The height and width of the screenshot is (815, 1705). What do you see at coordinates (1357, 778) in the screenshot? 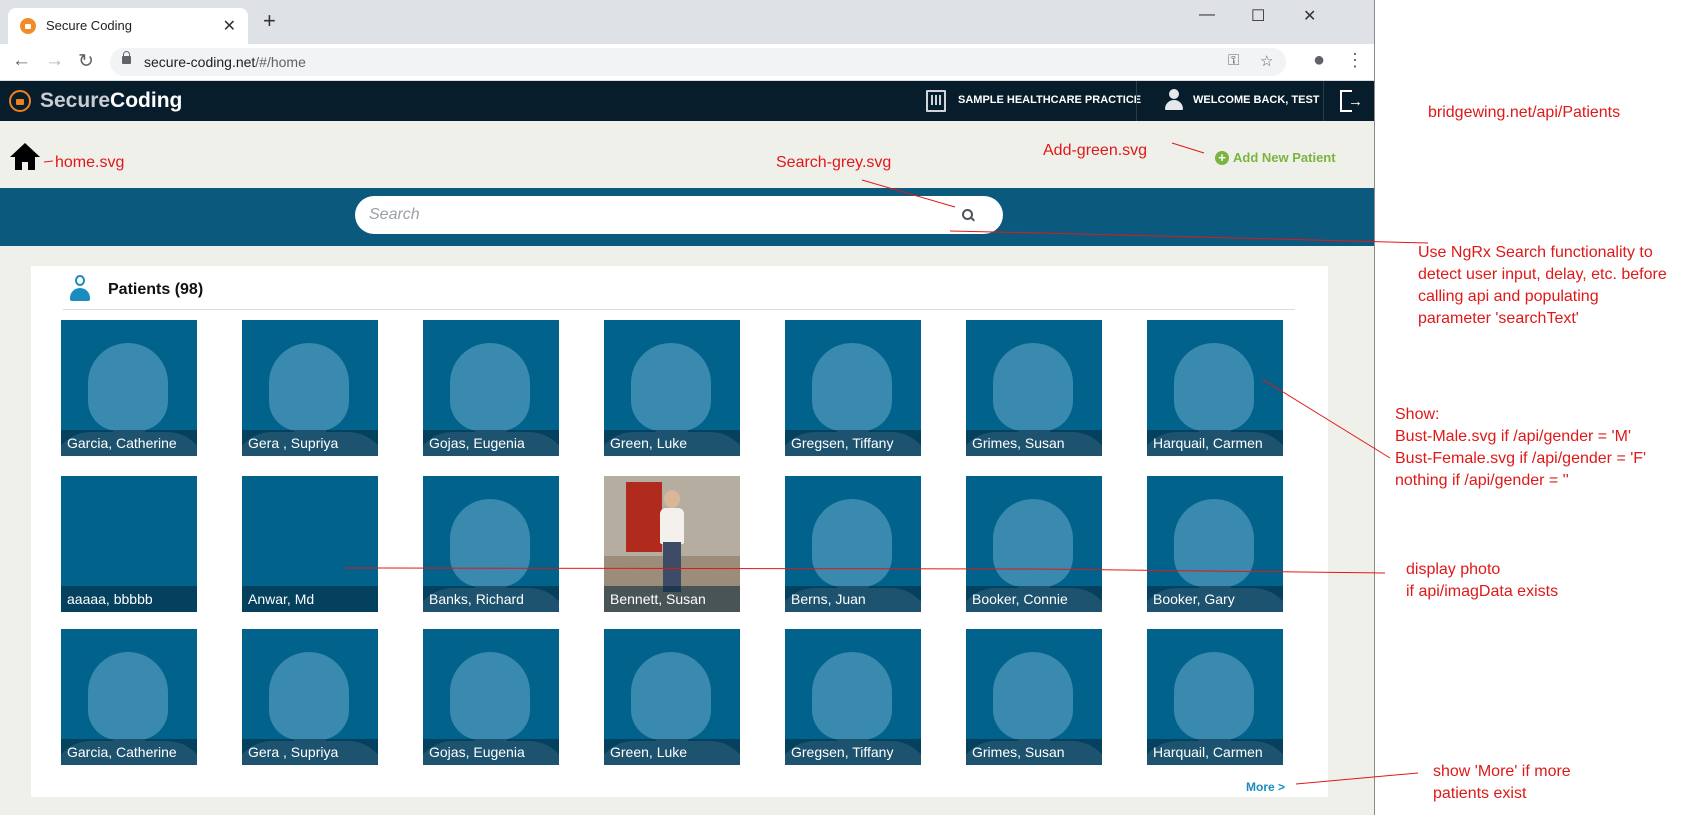
I see `annotation-line-more` at bounding box center [1357, 778].